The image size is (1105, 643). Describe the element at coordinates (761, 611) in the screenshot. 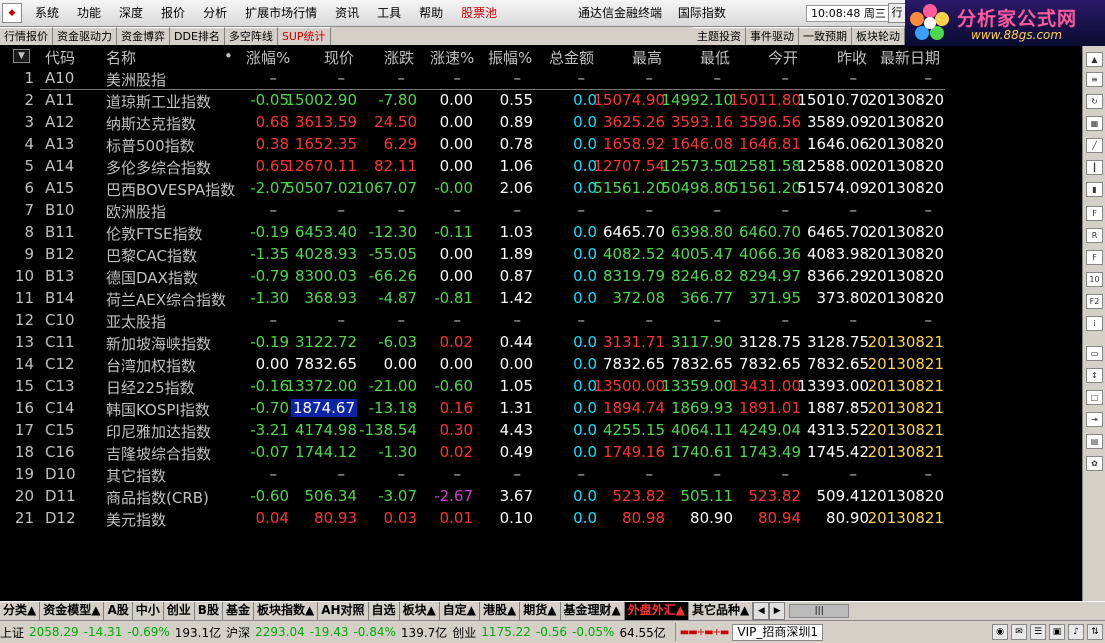

I see `nav-left-arrow-icon: ◀` at that location.